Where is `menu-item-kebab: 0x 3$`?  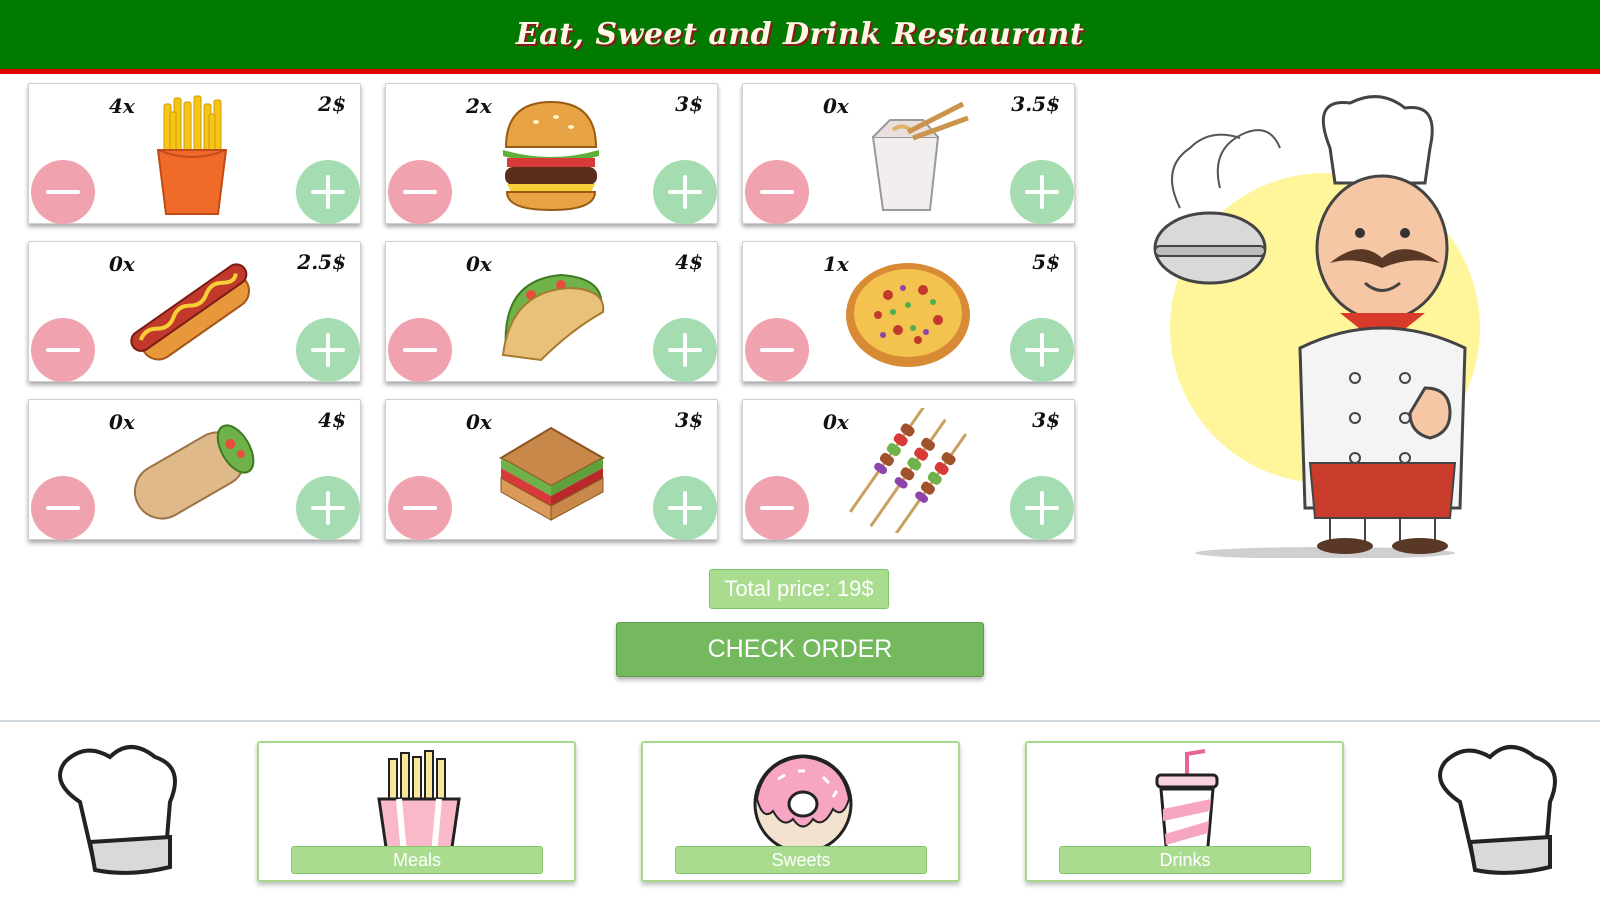
menu-item-kebab: 0x 3$ is located at coordinates (908, 469).